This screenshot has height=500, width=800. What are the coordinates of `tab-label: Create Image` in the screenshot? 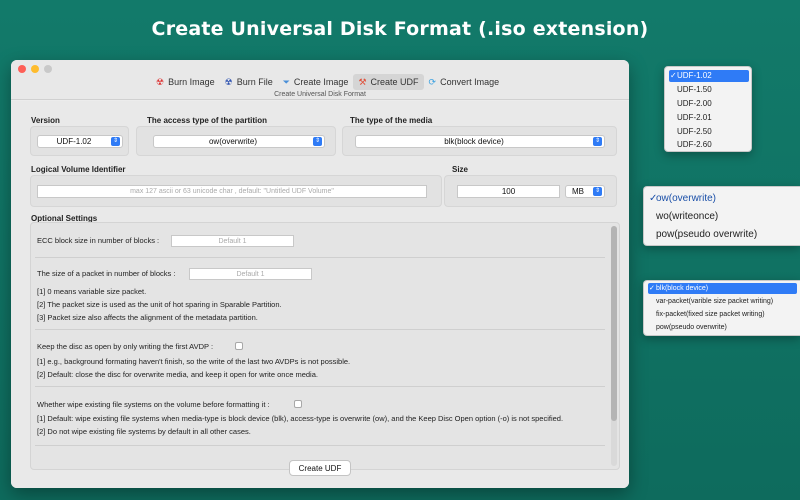 It's located at (321, 82).